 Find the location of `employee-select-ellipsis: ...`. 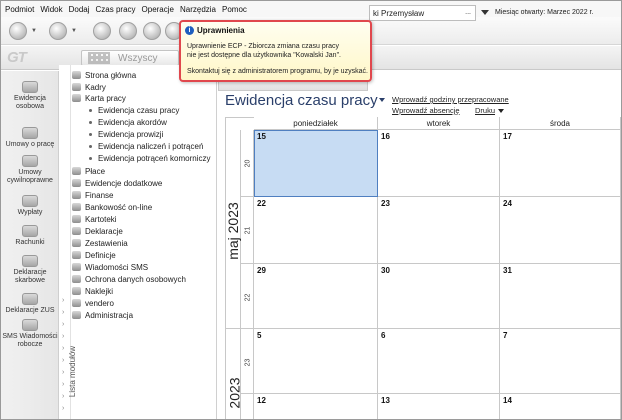

employee-select-ellipsis: ... is located at coordinates (468, 12).